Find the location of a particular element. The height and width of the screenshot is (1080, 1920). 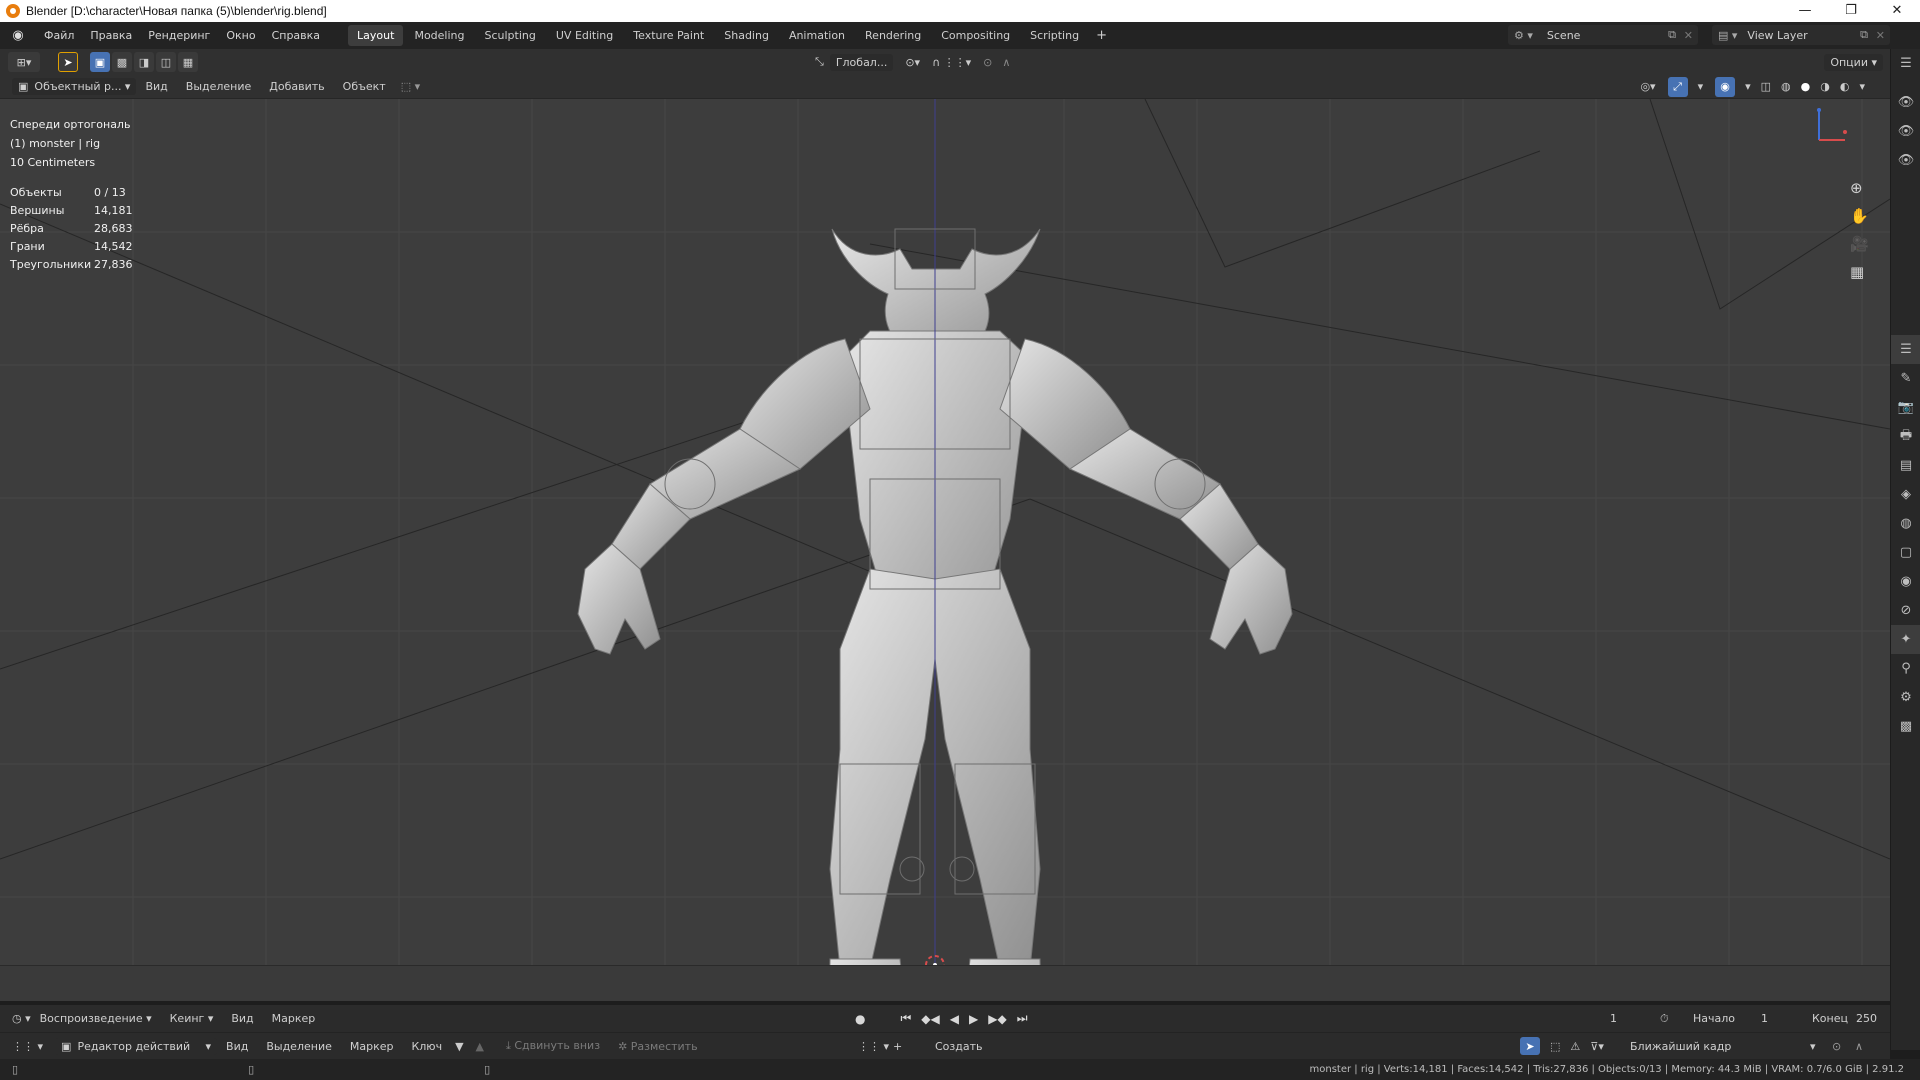

snapping-dropdown: Ближайший кадр is located at coordinates (1680, 1046).